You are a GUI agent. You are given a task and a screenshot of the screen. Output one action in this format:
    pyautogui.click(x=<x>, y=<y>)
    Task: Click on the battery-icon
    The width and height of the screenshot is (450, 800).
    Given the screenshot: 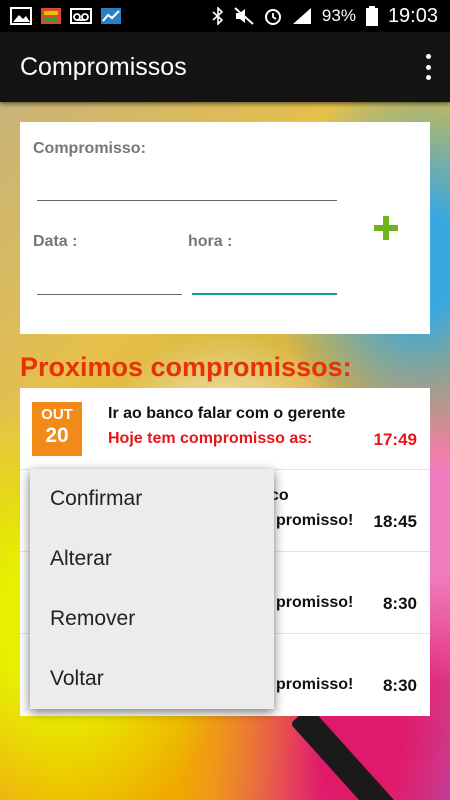 What is the action you would take?
    pyautogui.click(x=371, y=16)
    